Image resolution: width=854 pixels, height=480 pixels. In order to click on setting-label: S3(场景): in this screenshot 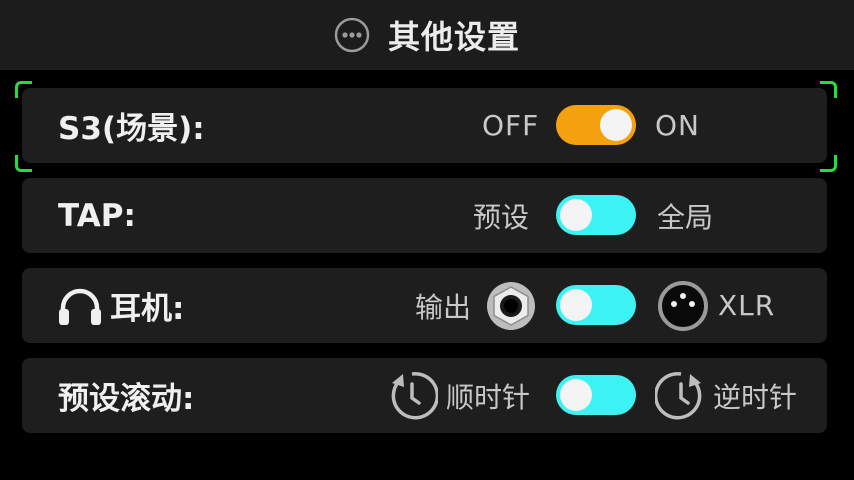, I will do `click(131, 129)`.